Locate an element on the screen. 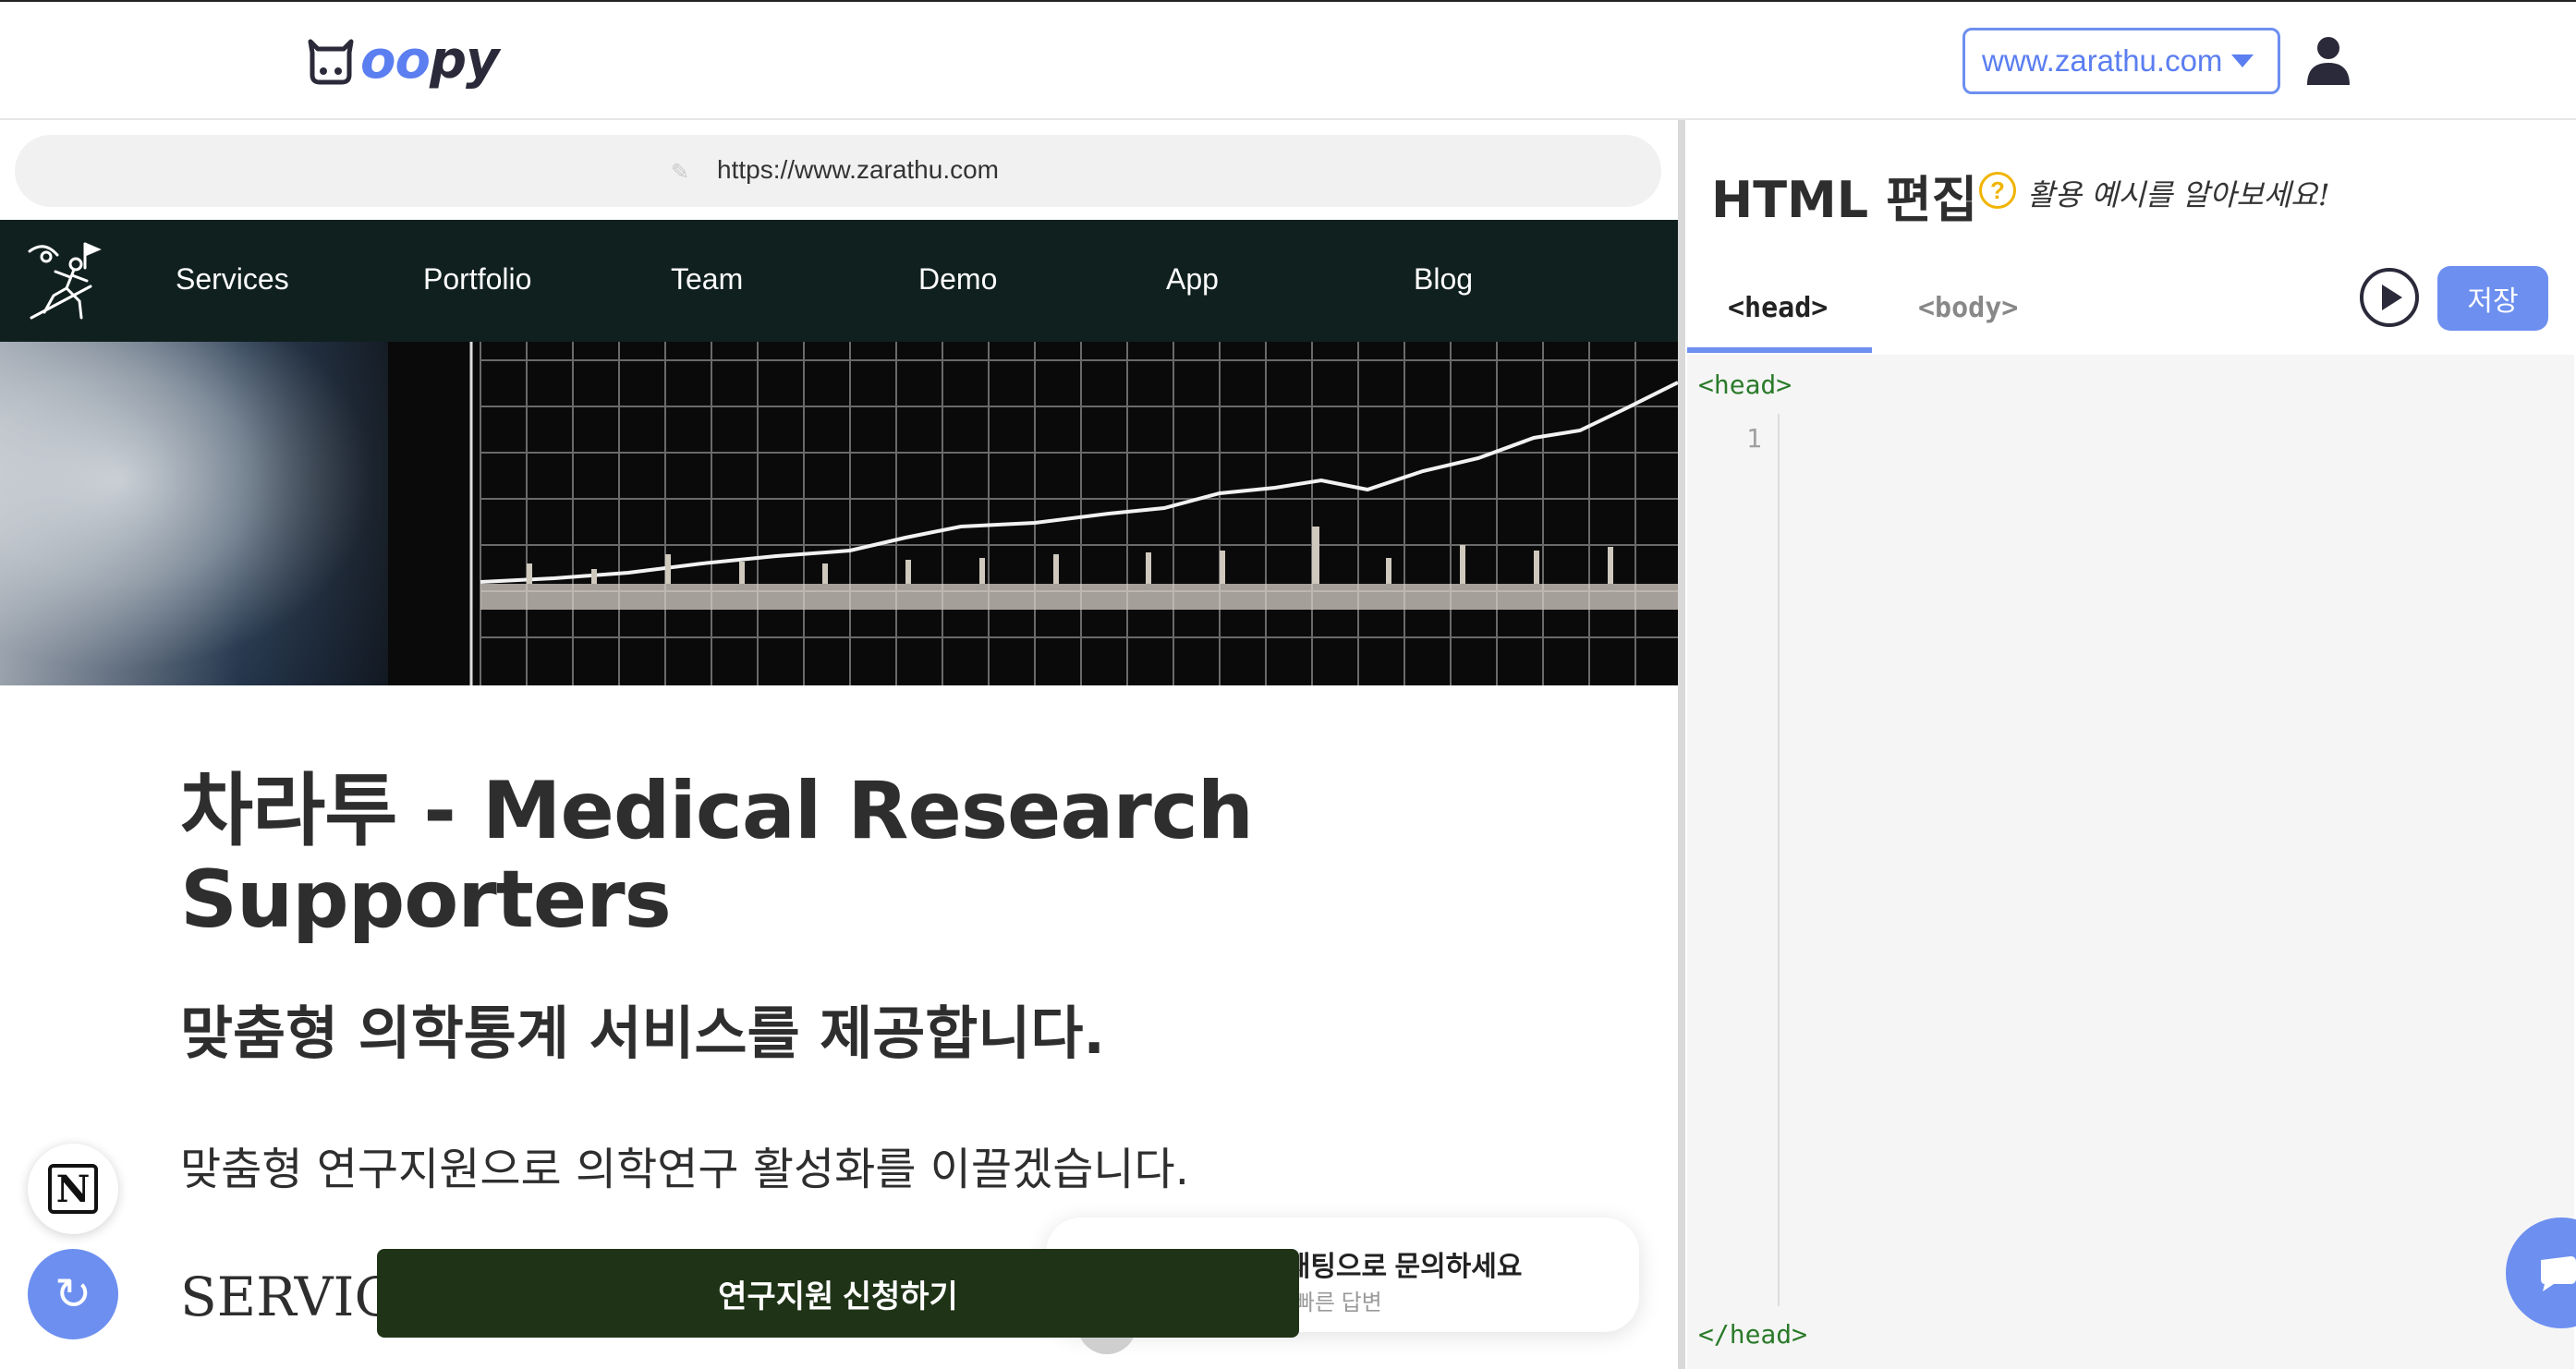 The height and width of the screenshot is (1369, 2576). trading-chart-image is located at coordinates (1033, 513).